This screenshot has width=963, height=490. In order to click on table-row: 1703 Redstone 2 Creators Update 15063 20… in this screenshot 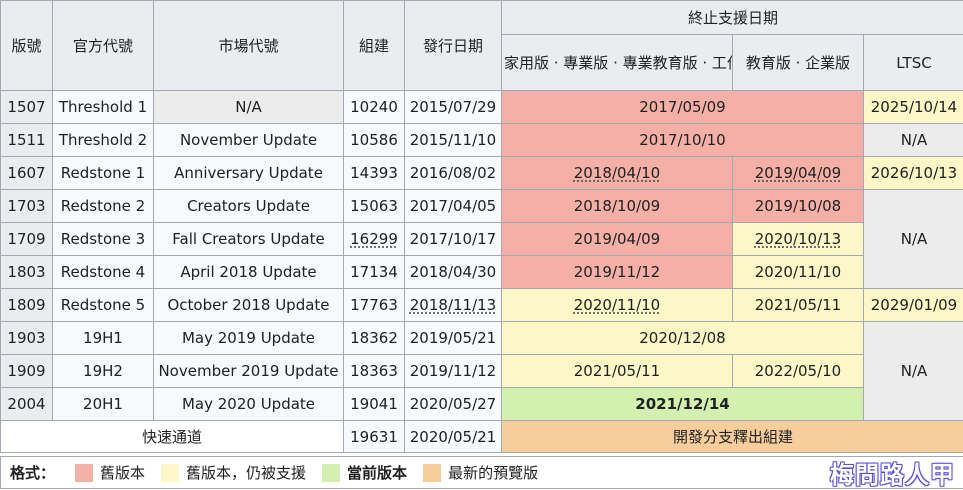, I will do `click(482, 206)`.